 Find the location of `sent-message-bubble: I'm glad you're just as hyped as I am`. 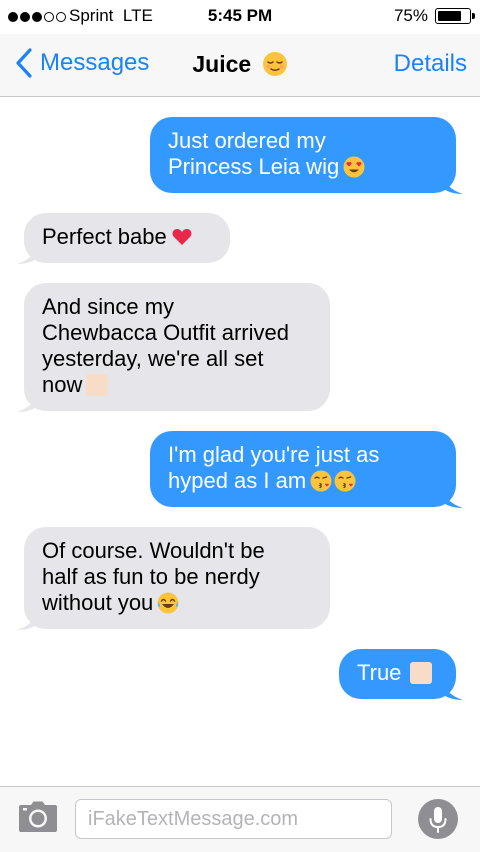

sent-message-bubble: I'm glad you're just as hyped as I am is located at coordinates (303, 469).